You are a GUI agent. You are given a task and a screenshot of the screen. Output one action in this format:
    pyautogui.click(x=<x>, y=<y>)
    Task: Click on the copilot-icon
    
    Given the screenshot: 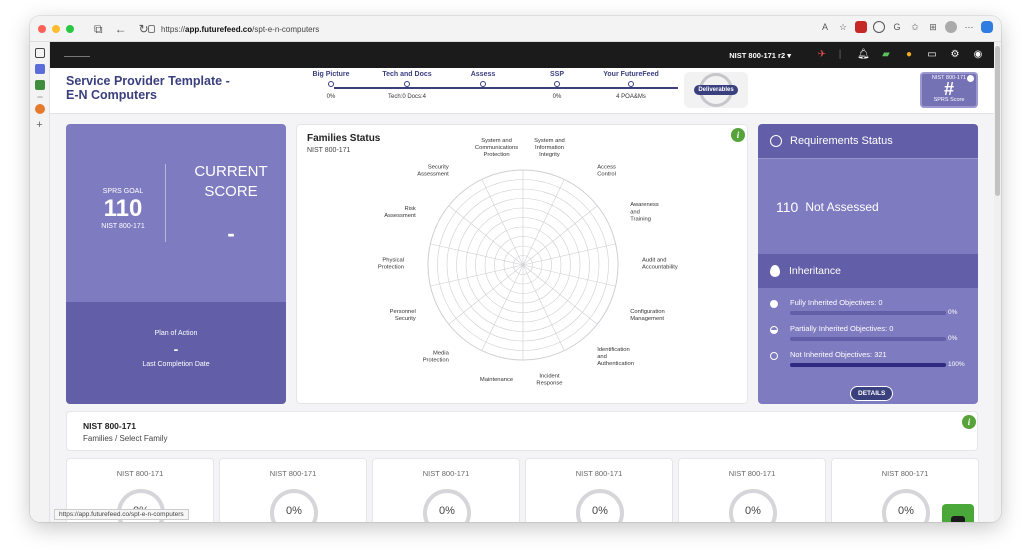 What is the action you would take?
    pyautogui.click(x=987, y=27)
    